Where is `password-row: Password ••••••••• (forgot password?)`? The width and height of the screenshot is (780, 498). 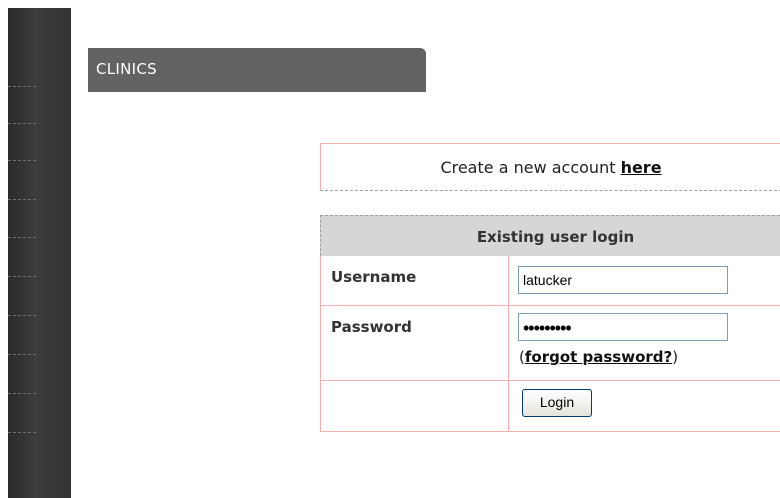
password-row: Password ••••••••• (forgot password?) is located at coordinates (550, 343).